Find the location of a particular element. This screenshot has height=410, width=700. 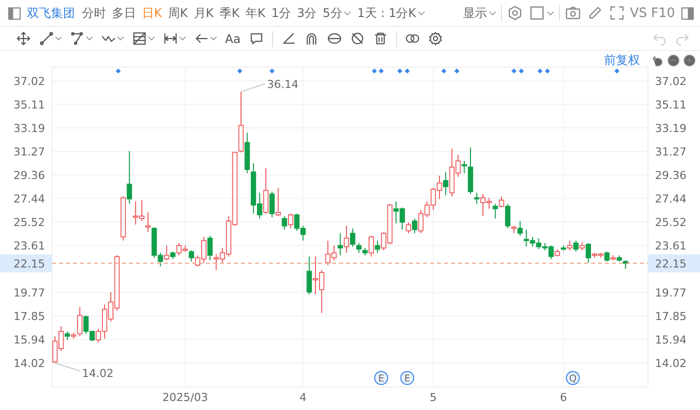

adjust-mode-link: 前复权 is located at coordinates (622, 60).